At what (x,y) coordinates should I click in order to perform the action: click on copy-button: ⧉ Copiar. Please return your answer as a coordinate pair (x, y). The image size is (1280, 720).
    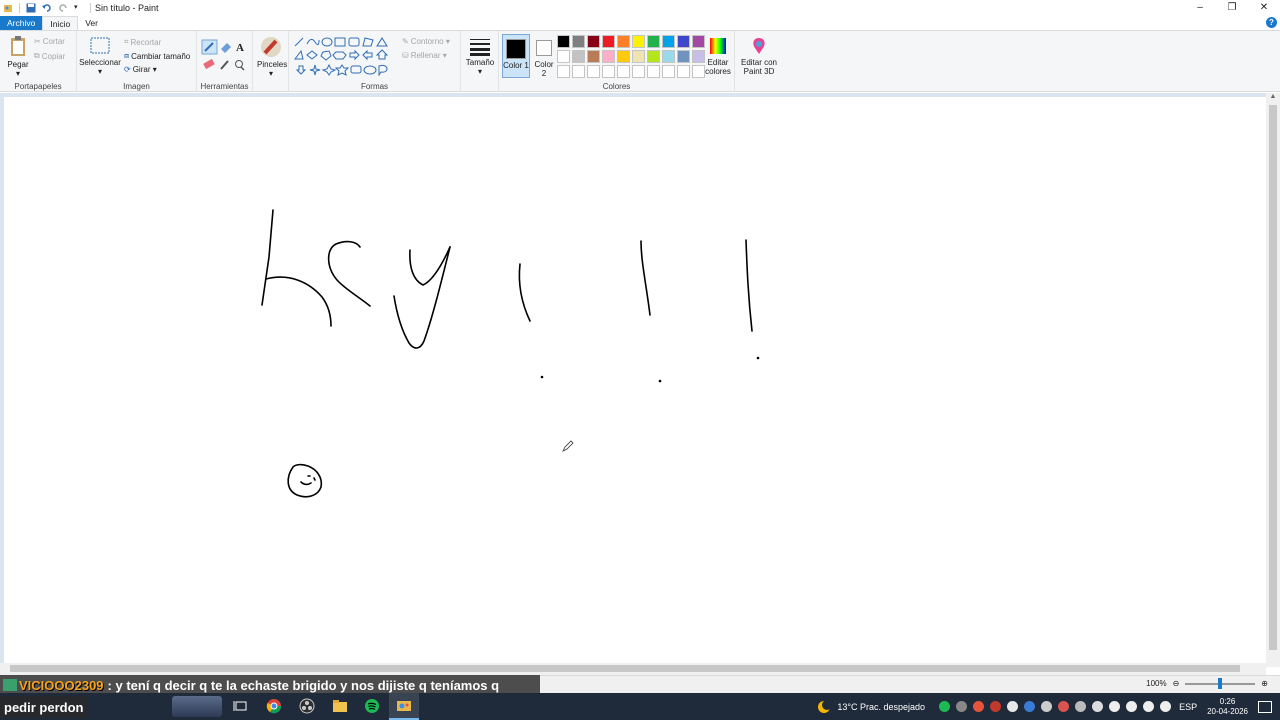
    Looking at the image, I should click on (49, 56).